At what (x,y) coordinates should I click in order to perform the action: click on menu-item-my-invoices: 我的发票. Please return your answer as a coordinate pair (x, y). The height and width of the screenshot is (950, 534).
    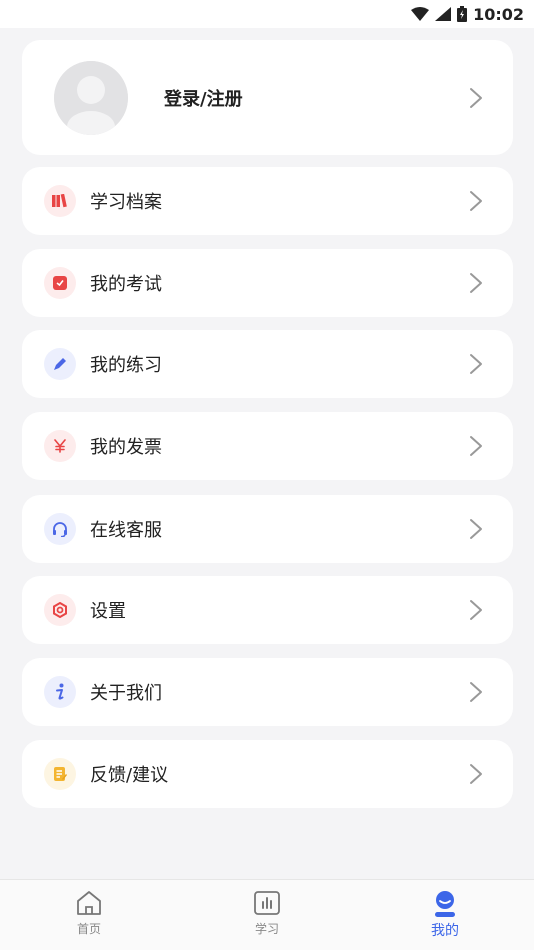
    Looking at the image, I should click on (267, 446).